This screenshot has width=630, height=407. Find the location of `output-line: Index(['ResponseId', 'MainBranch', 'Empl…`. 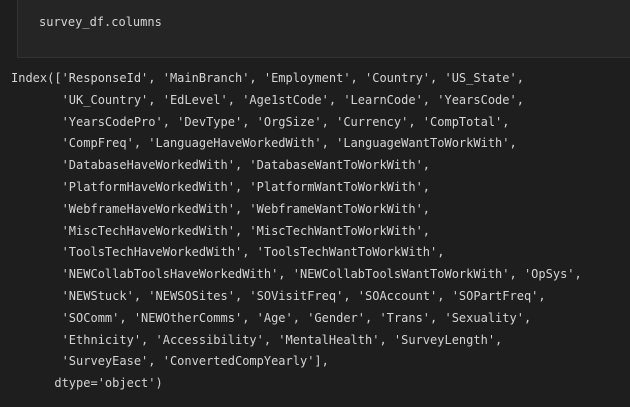

output-line: Index(['ResponseId', 'MainBranch', 'Empl… is located at coordinates (267, 78).